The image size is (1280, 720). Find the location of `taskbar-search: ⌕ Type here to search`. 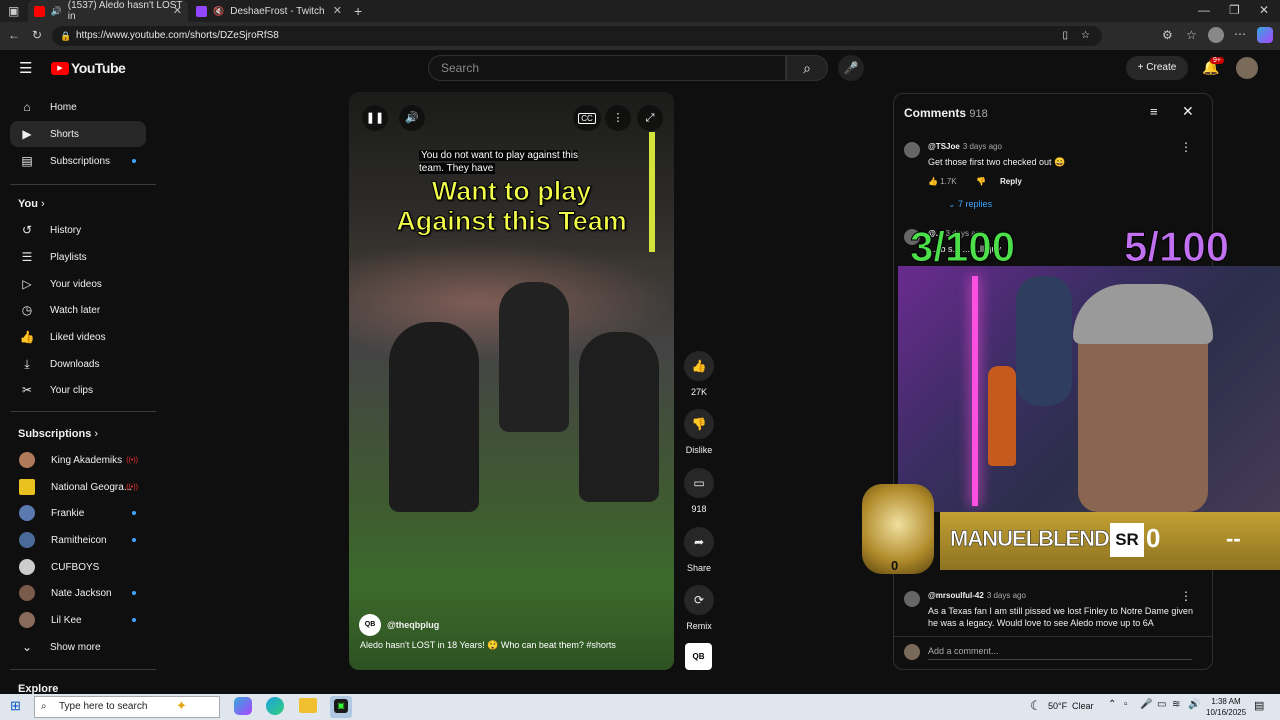

taskbar-search: ⌕ Type here to search is located at coordinates (127, 707).